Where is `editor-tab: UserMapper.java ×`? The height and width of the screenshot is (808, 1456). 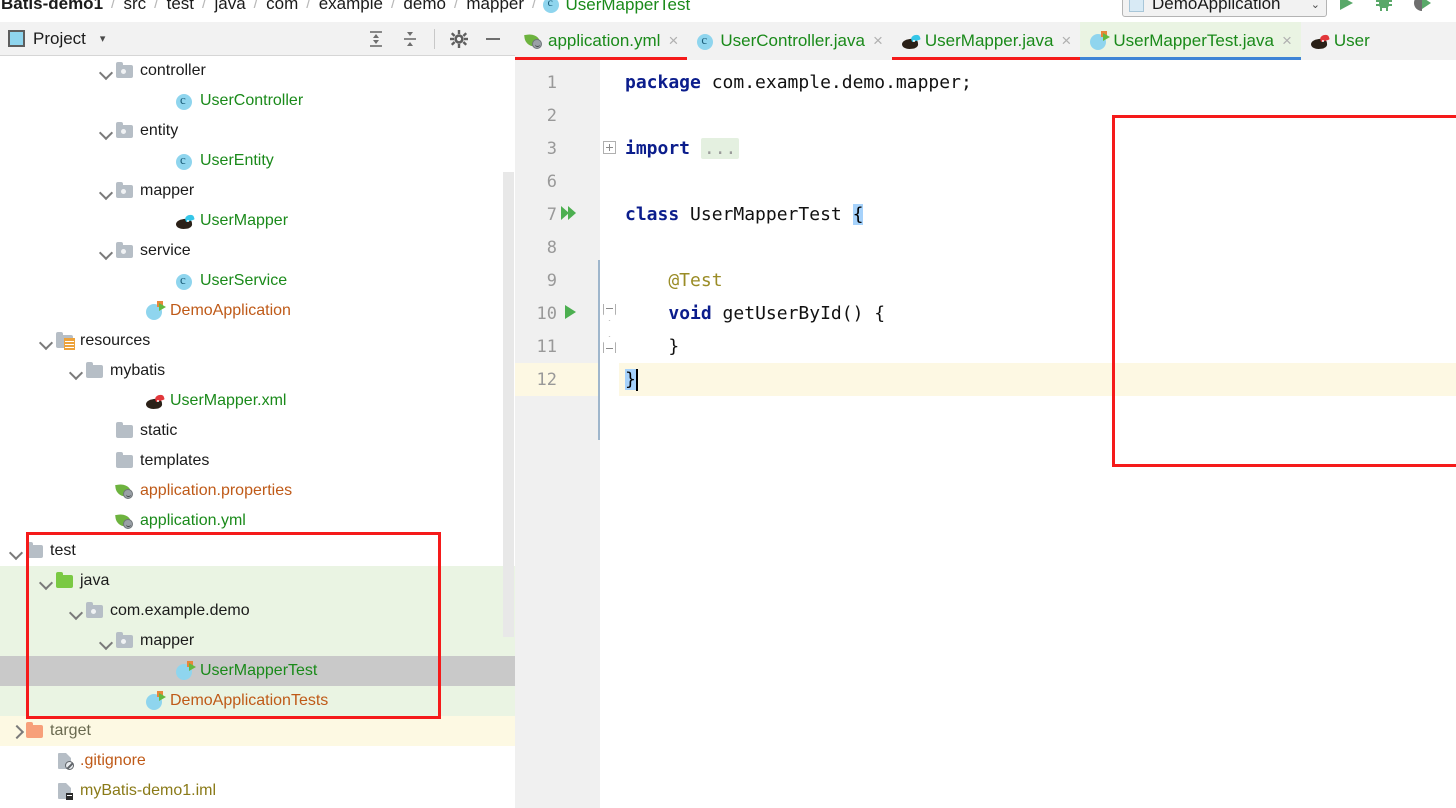
editor-tab: UserMapper.java × is located at coordinates (986, 41).